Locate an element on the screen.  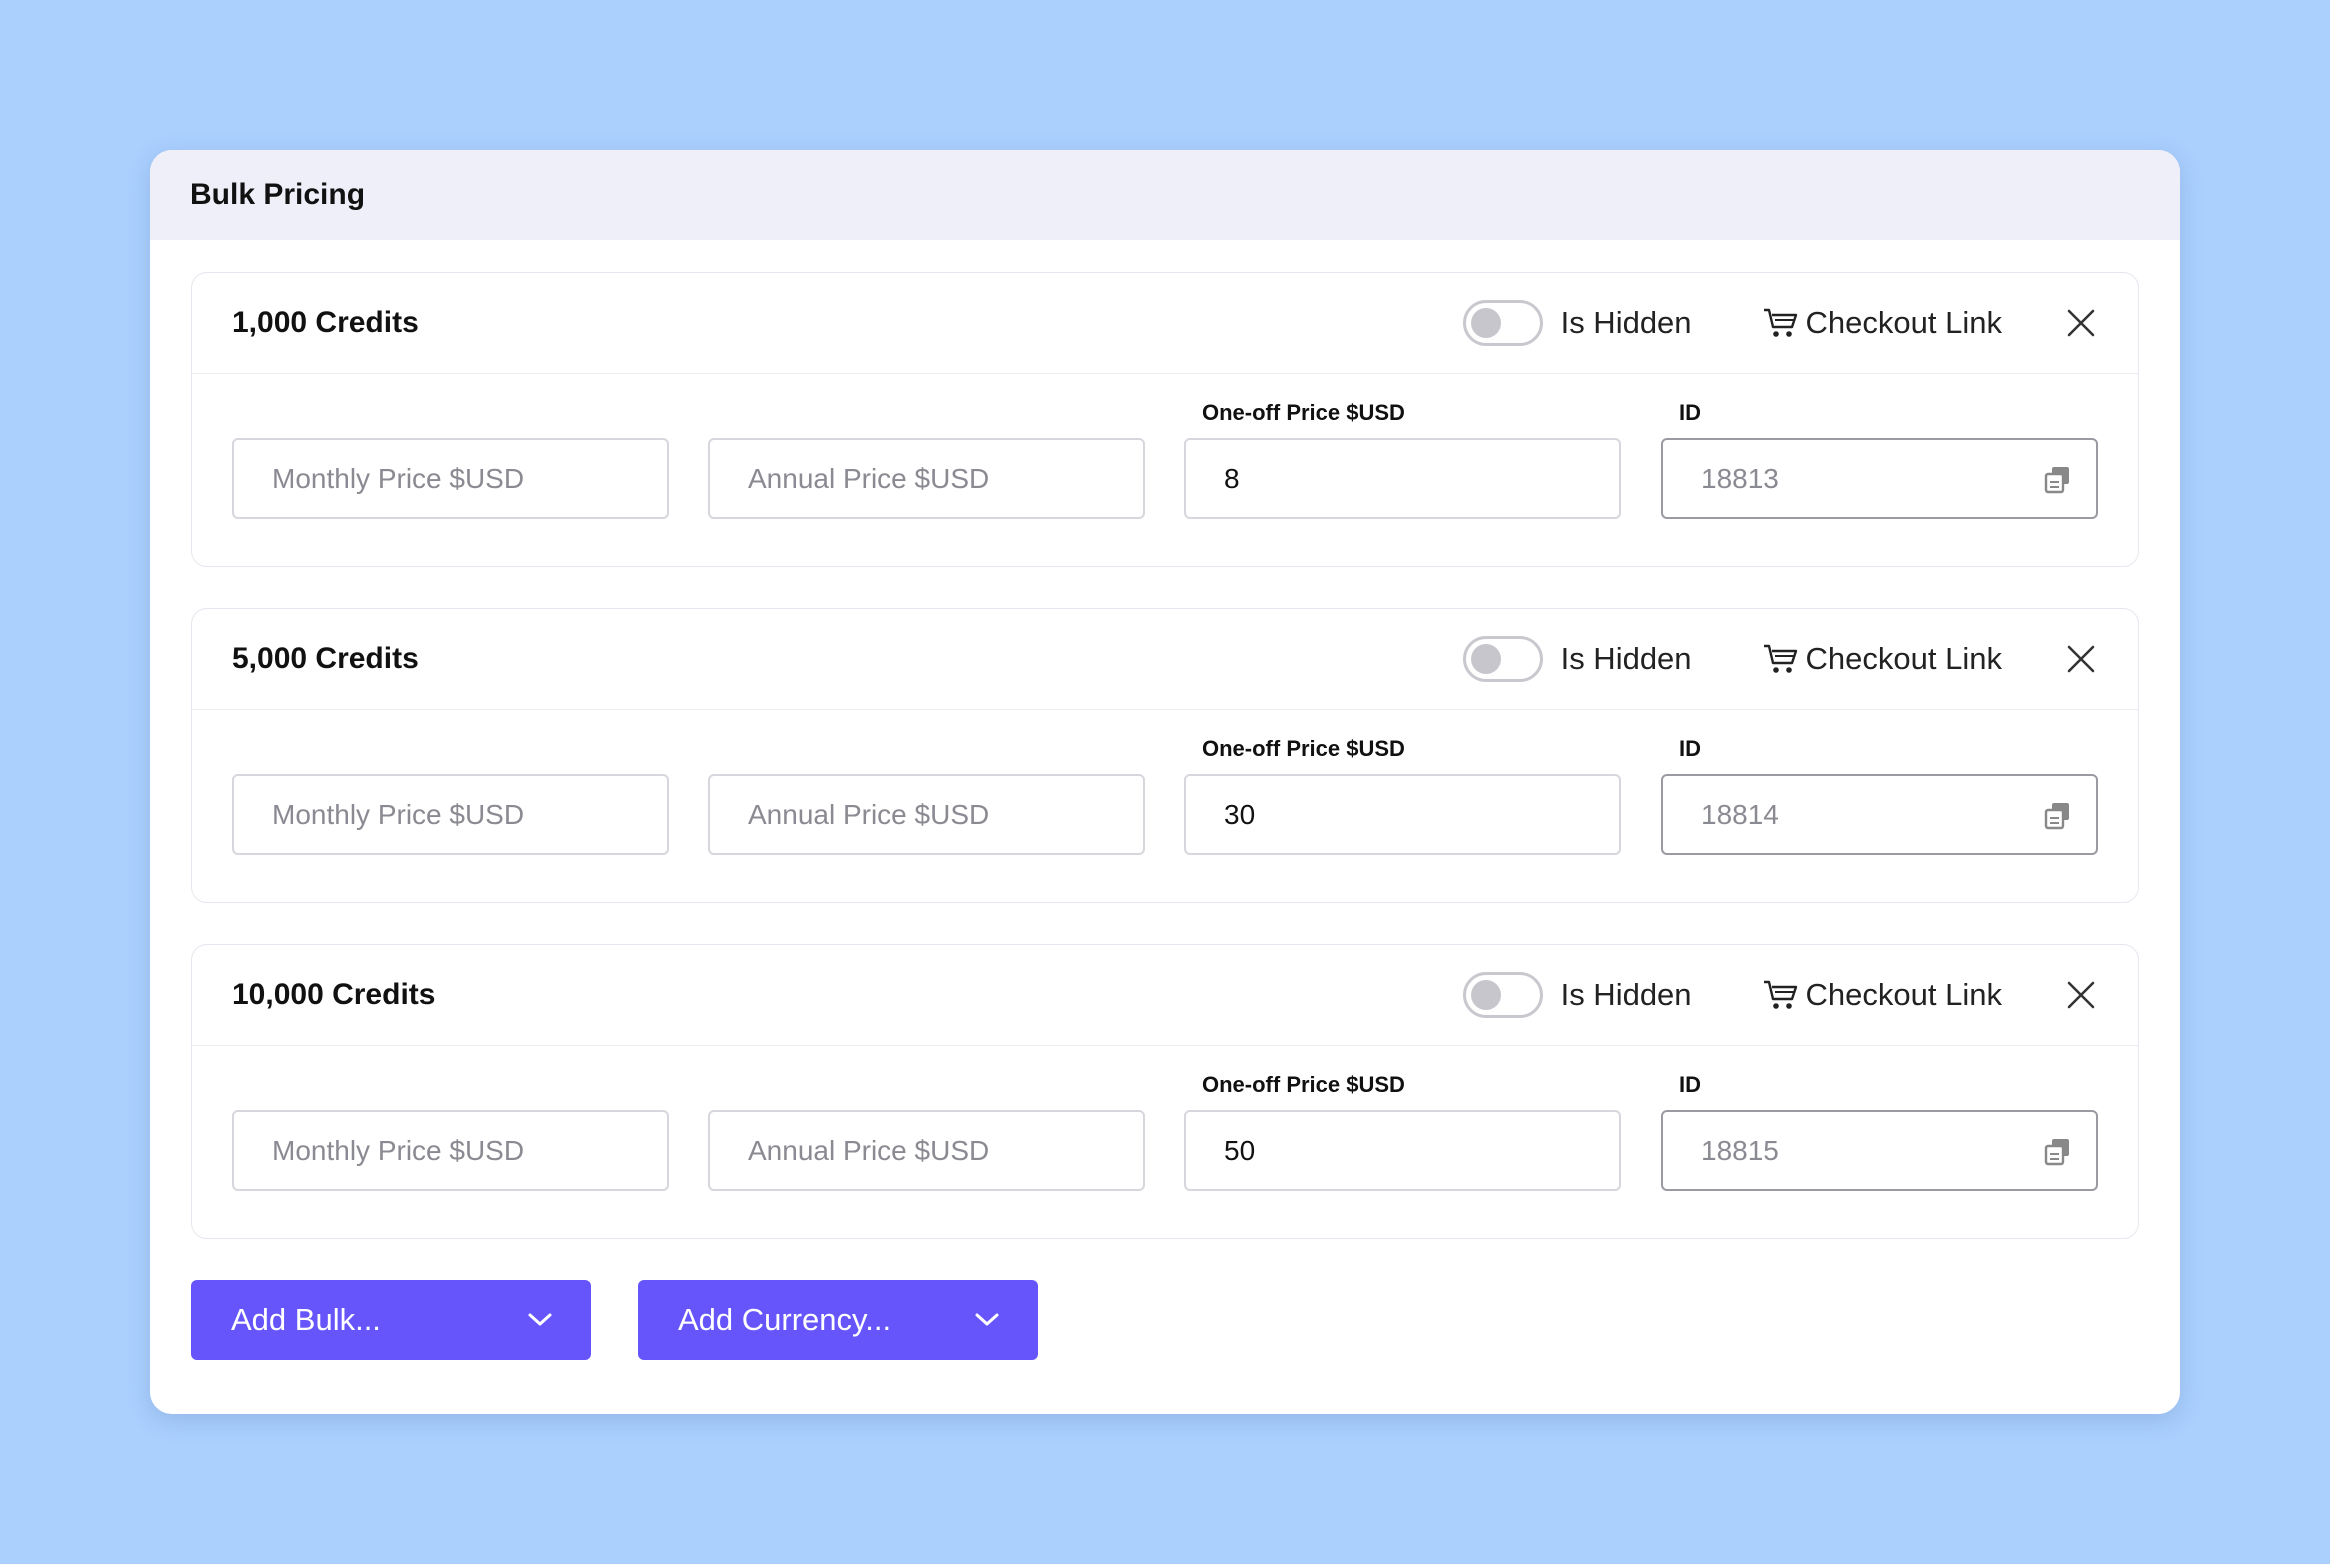
bulk-item-title: 5,000 Credits is located at coordinates (325, 658).